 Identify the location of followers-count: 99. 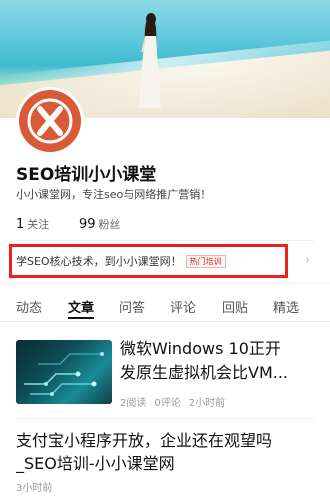
(87, 224).